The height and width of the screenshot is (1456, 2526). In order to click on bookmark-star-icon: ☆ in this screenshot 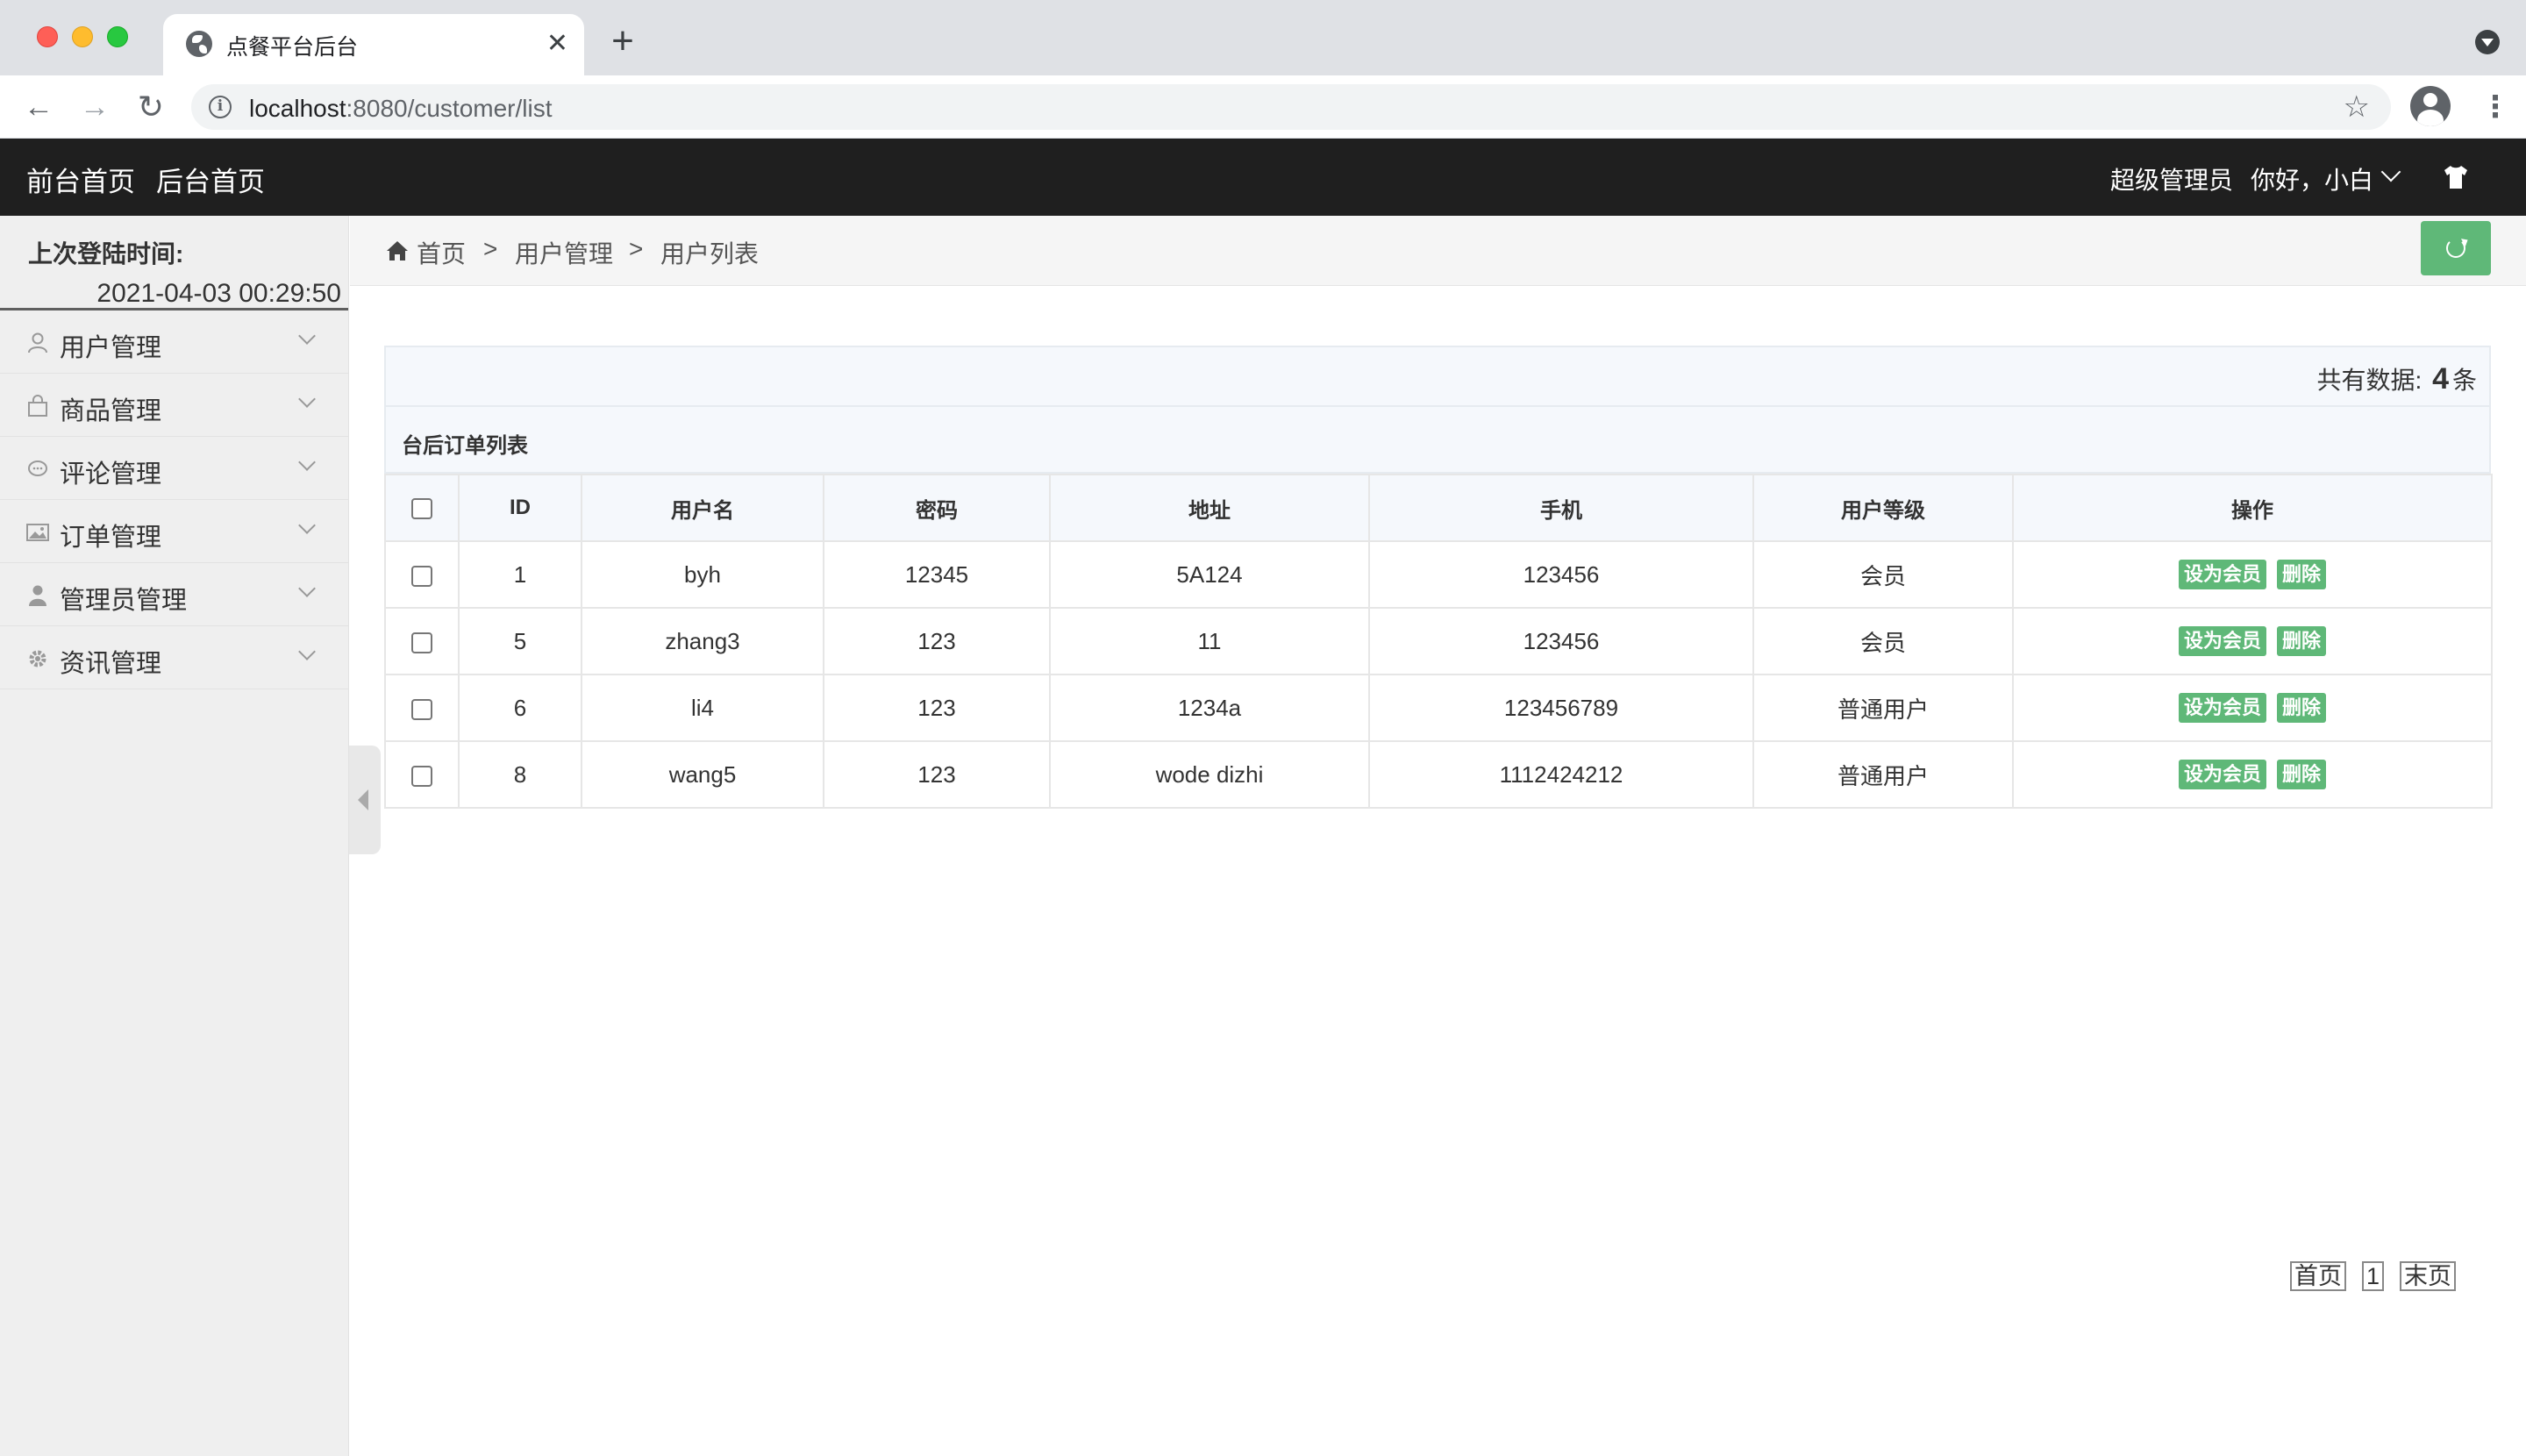, I will do `click(2357, 107)`.